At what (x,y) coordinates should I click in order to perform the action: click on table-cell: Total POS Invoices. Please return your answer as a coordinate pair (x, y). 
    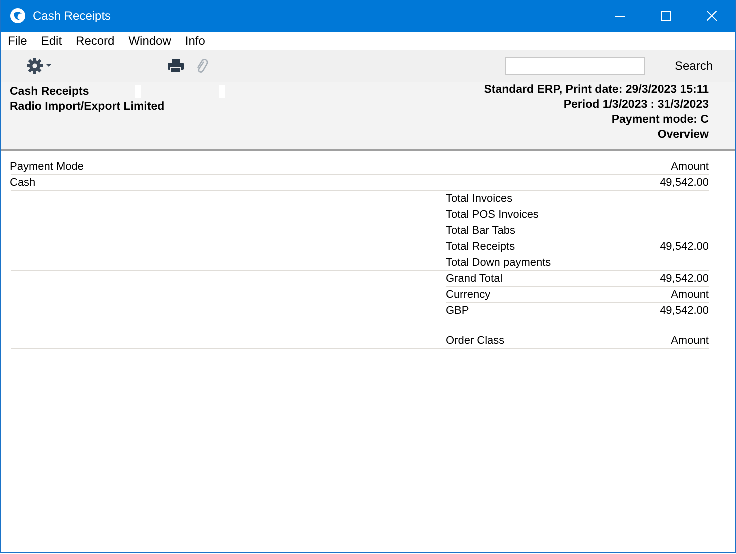
    Looking at the image, I should click on (492, 215).